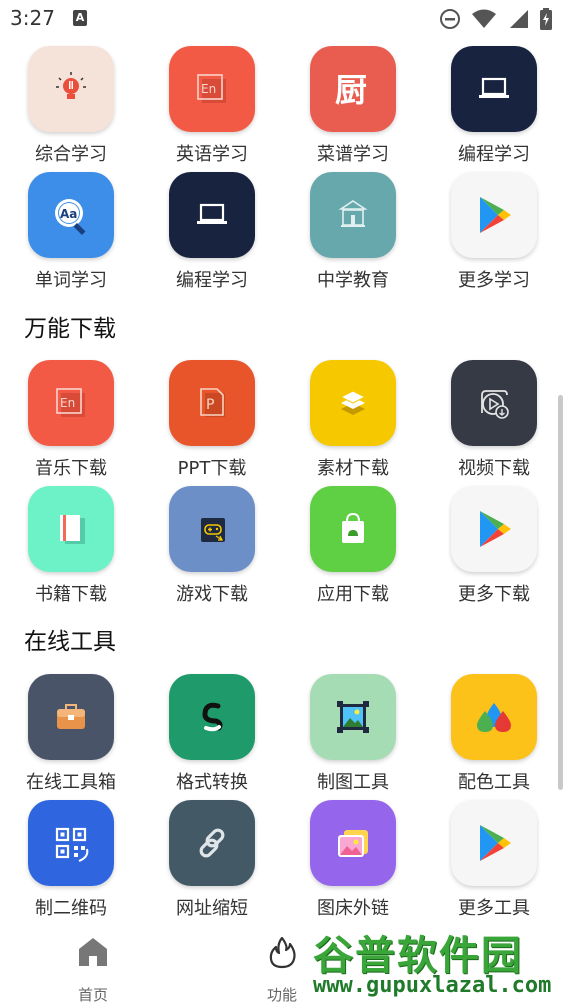  I want to click on grid-item-book-download: 书籍下载, so click(71, 545).